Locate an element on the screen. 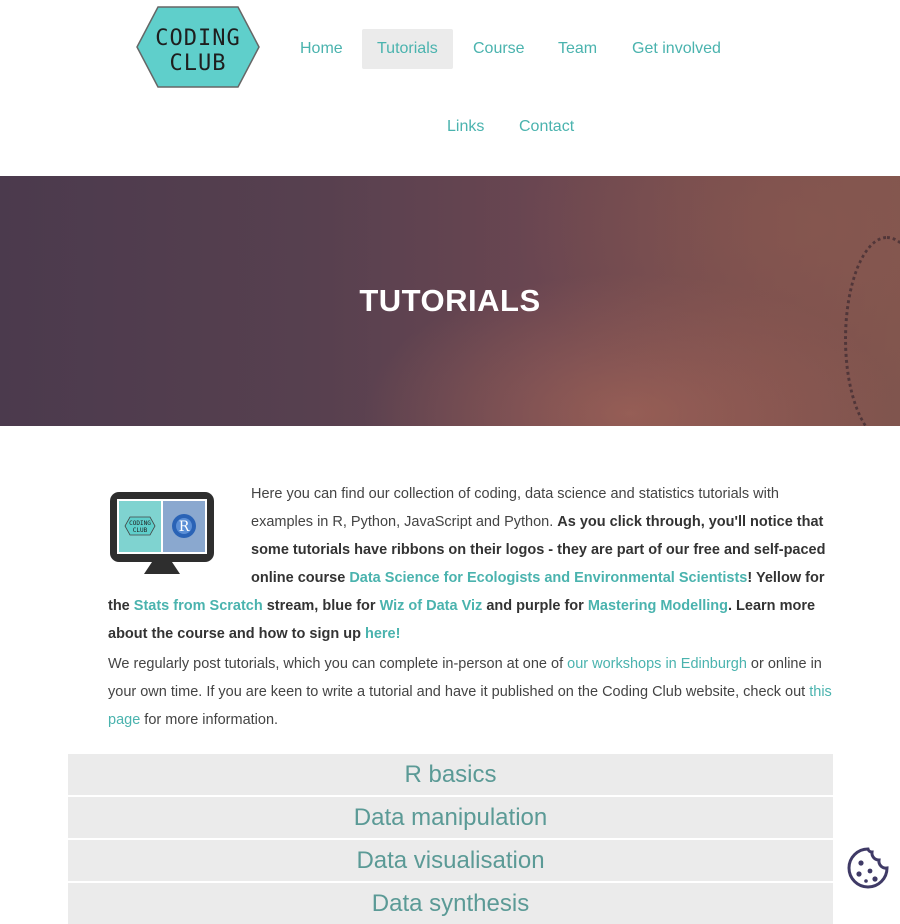  cookie-icon is located at coordinates (868, 868).